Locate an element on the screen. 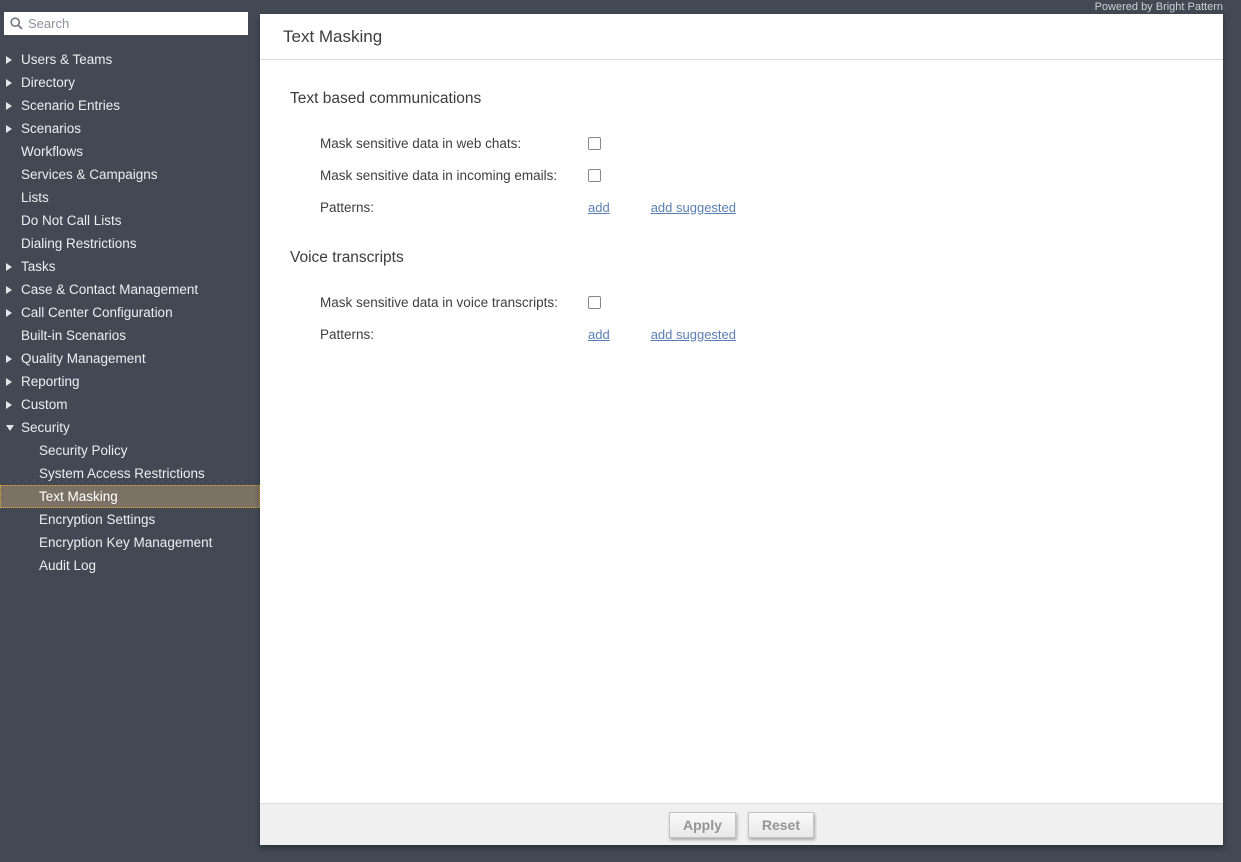  sidebar-item-lists: Lists is located at coordinates (130, 197).